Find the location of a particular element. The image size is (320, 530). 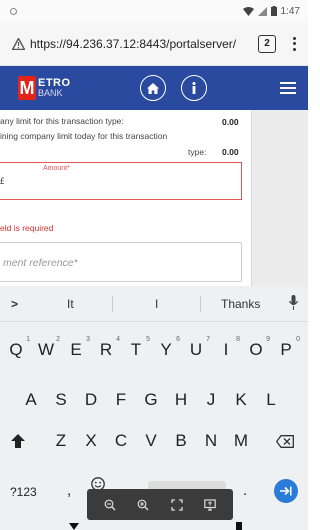

suggestion-expand-button: > is located at coordinates (14, 304).